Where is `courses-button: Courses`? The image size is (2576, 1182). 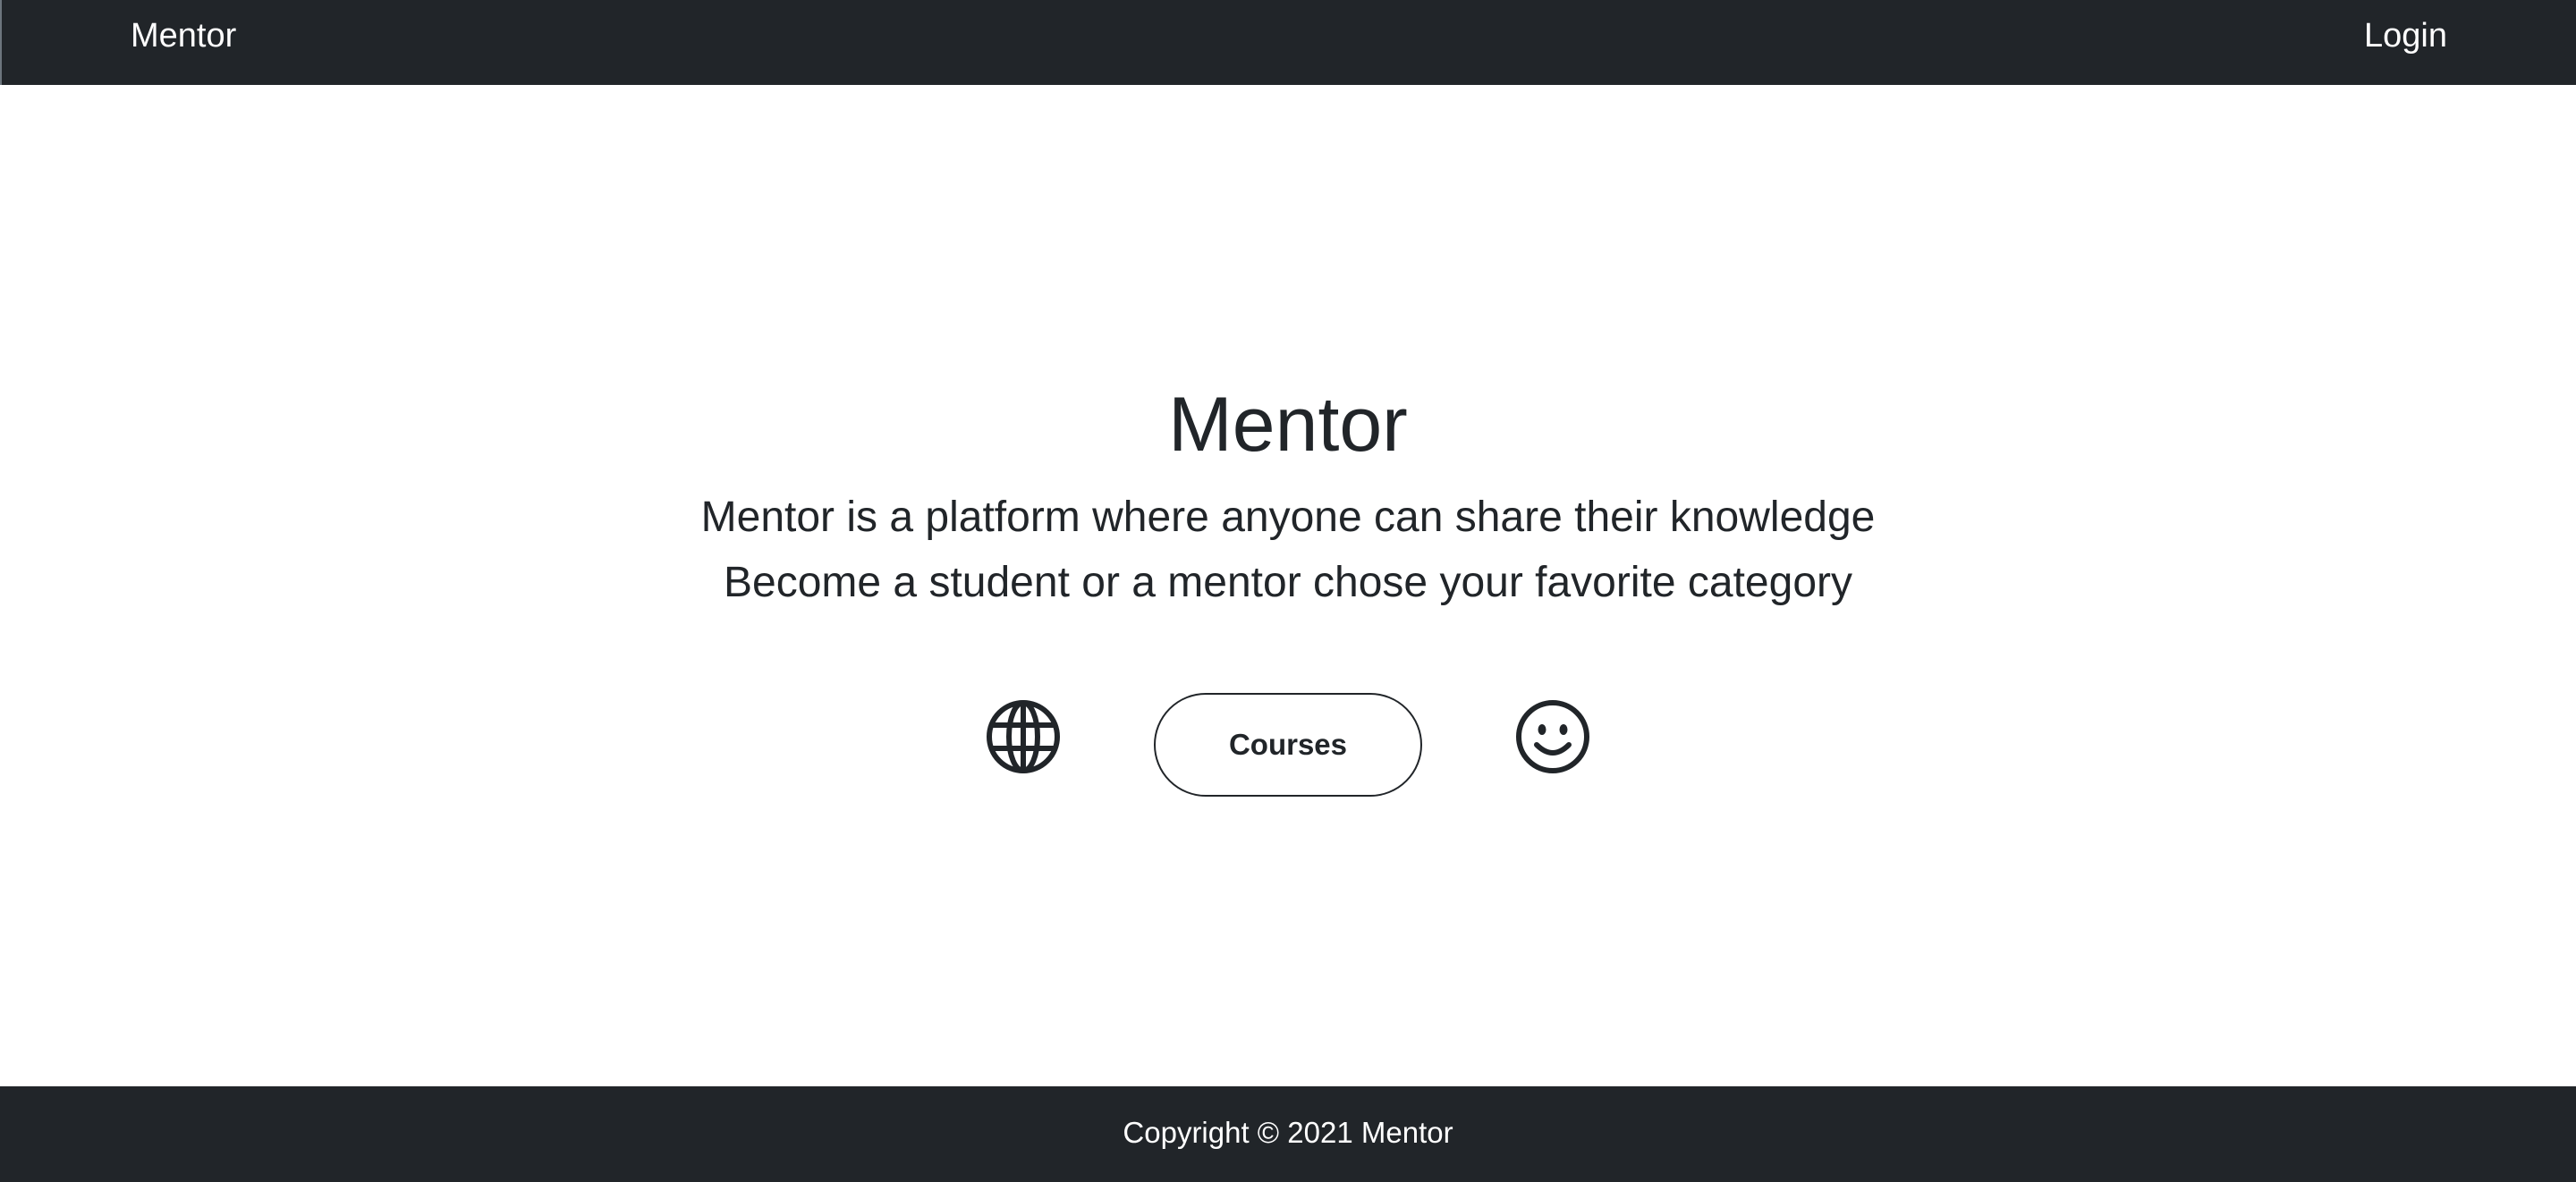 courses-button: Courses is located at coordinates (1288, 745).